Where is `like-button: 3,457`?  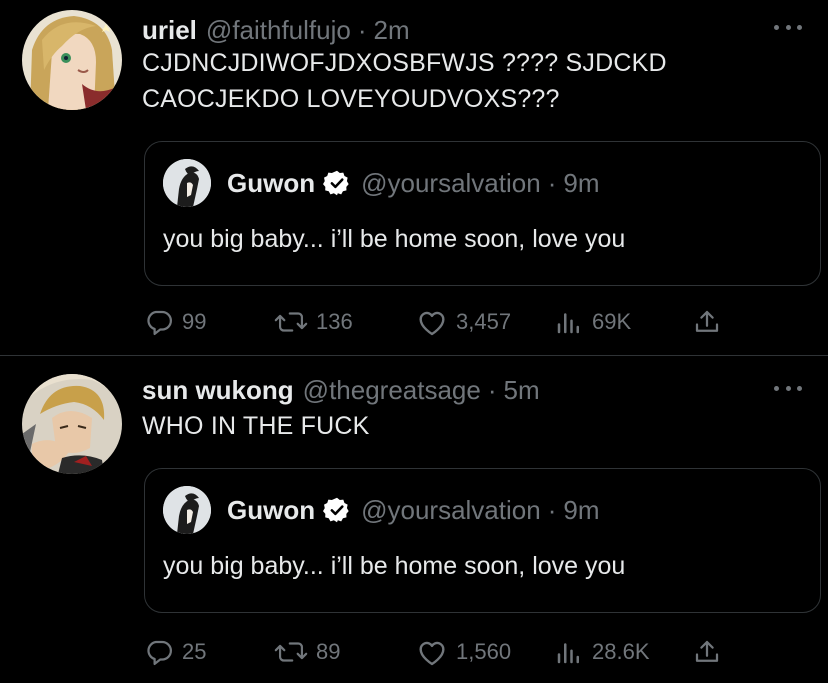 like-button: 3,457 is located at coordinates (463, 322).